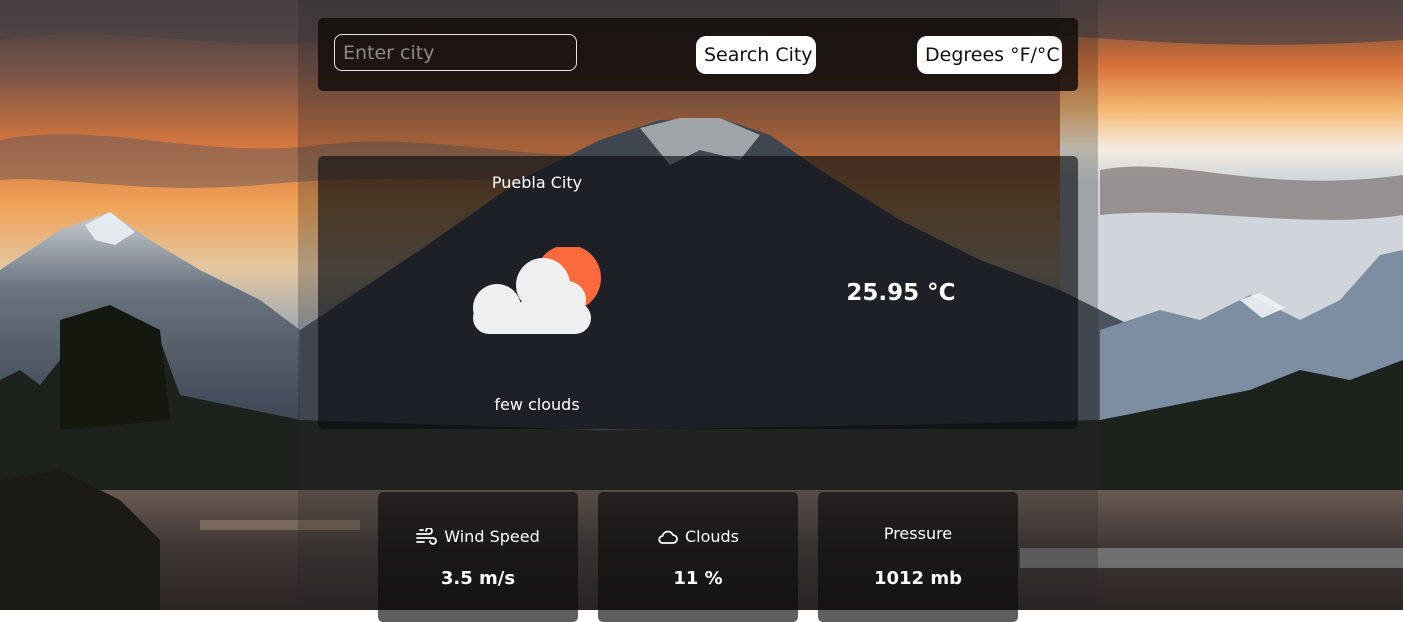  I want to click on pressure-label-row: Pressure, so click(918, 533).